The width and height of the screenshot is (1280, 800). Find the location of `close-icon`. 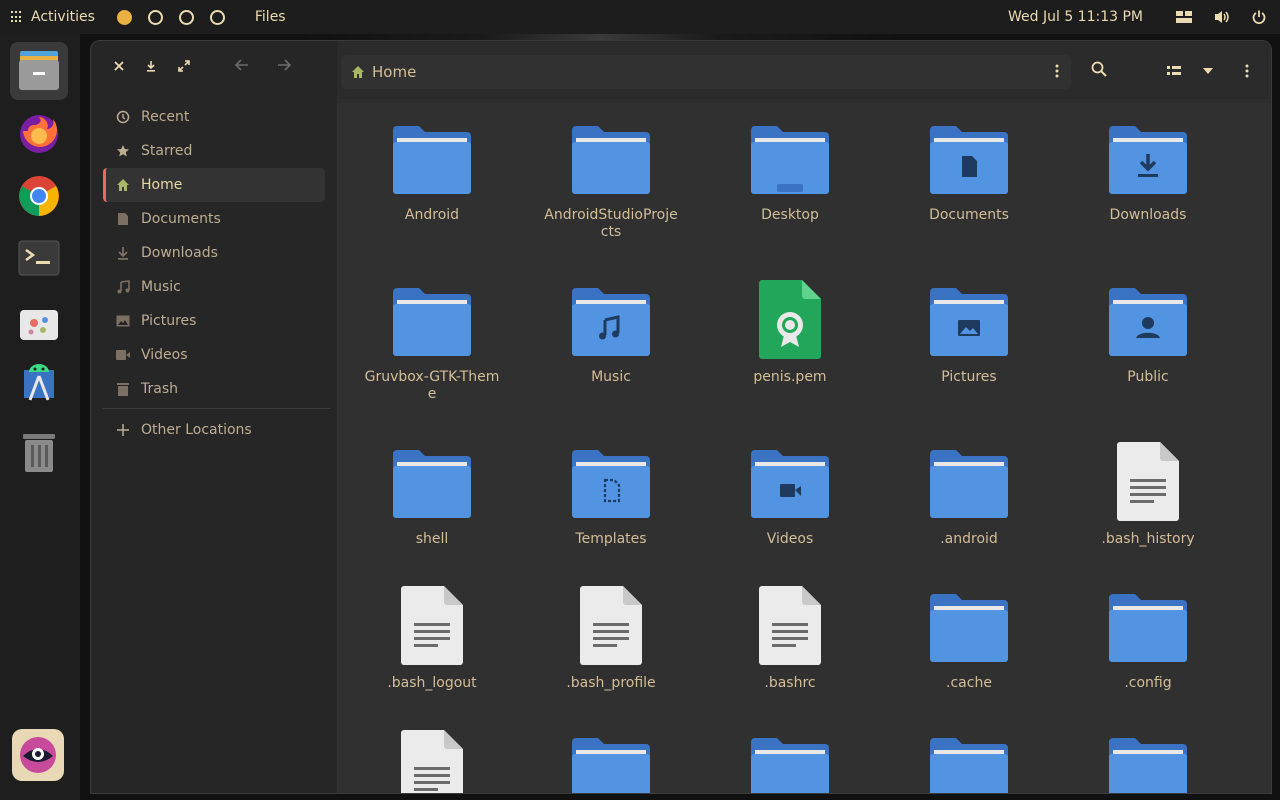

close-icon is located at coordinates (119, 66).